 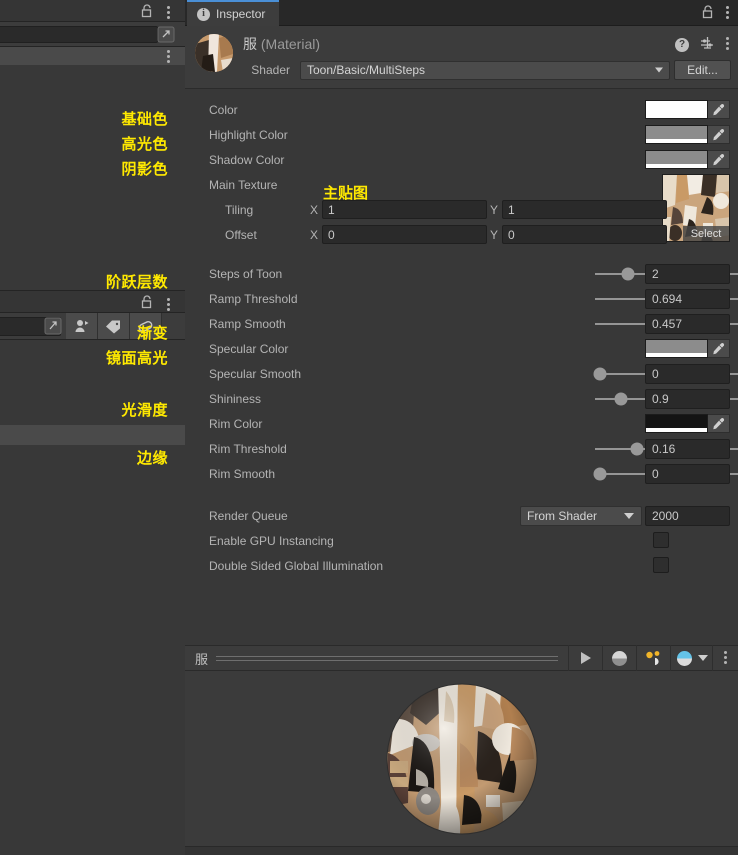 What do you see at coordinates (296, 565) in the screenshot?
I see `label-double-sided-gi: Double Sided Global Illumination` at bounding box center [296, 565].